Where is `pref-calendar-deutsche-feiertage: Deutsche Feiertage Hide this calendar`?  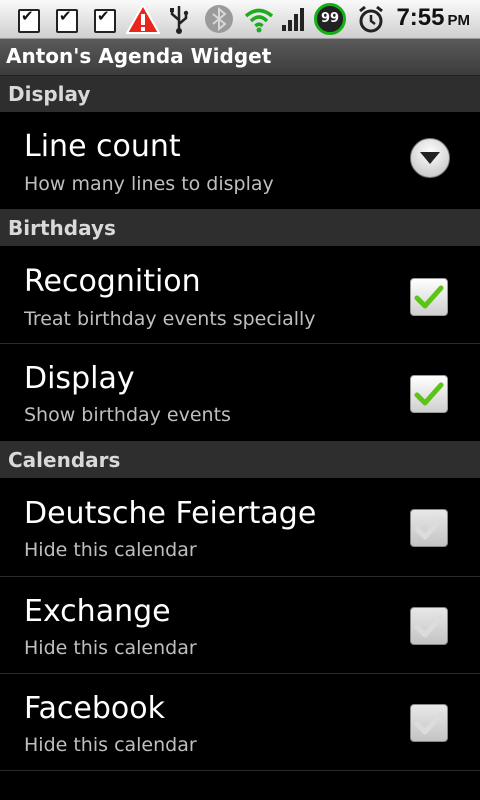 pref-calendar-deutsche-feiertage: Deutsche Feiertage Hide this calendar is located at coordinates (240, 528).